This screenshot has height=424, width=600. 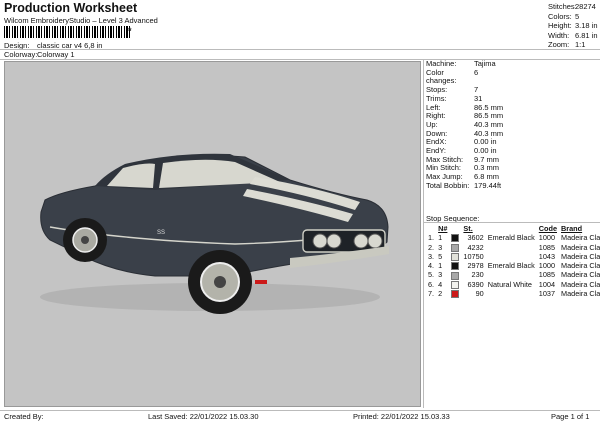 What do you see at coordinates (401, 416) in the screenshot?
I see `printed-date: Printed: 22/01/2022 15.03.33` at bounding box center [401, 416].